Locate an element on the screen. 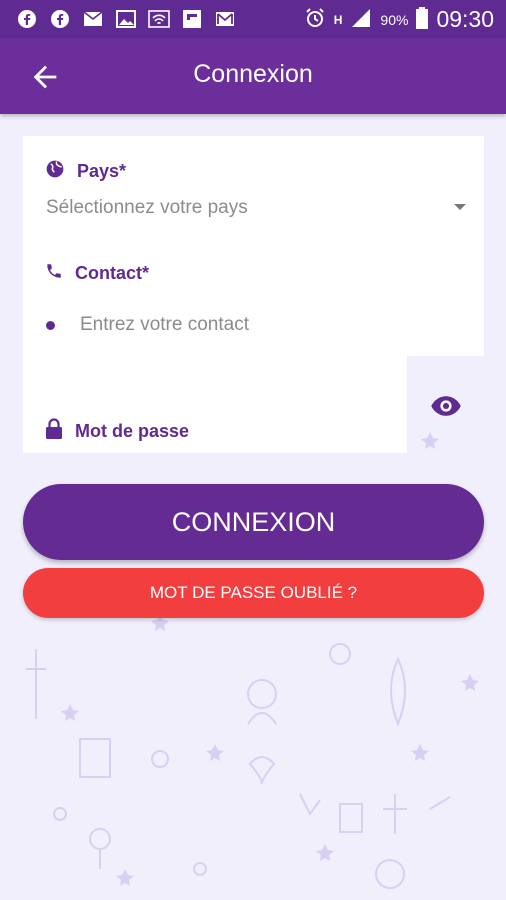 This screenshot has height=900, width=506. signal-icon is located at coordinates (361, 20).